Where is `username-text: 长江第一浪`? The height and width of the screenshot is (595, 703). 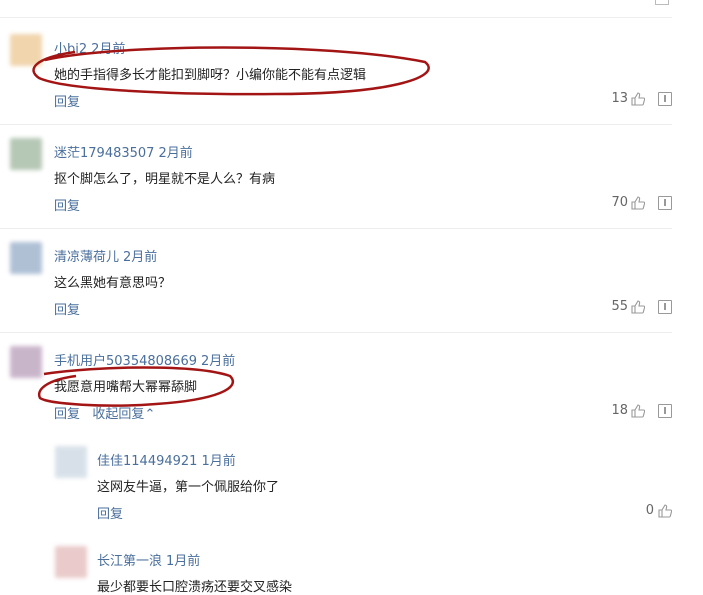
username-text: 长江第一浪 is located at coordinates (129, 561).